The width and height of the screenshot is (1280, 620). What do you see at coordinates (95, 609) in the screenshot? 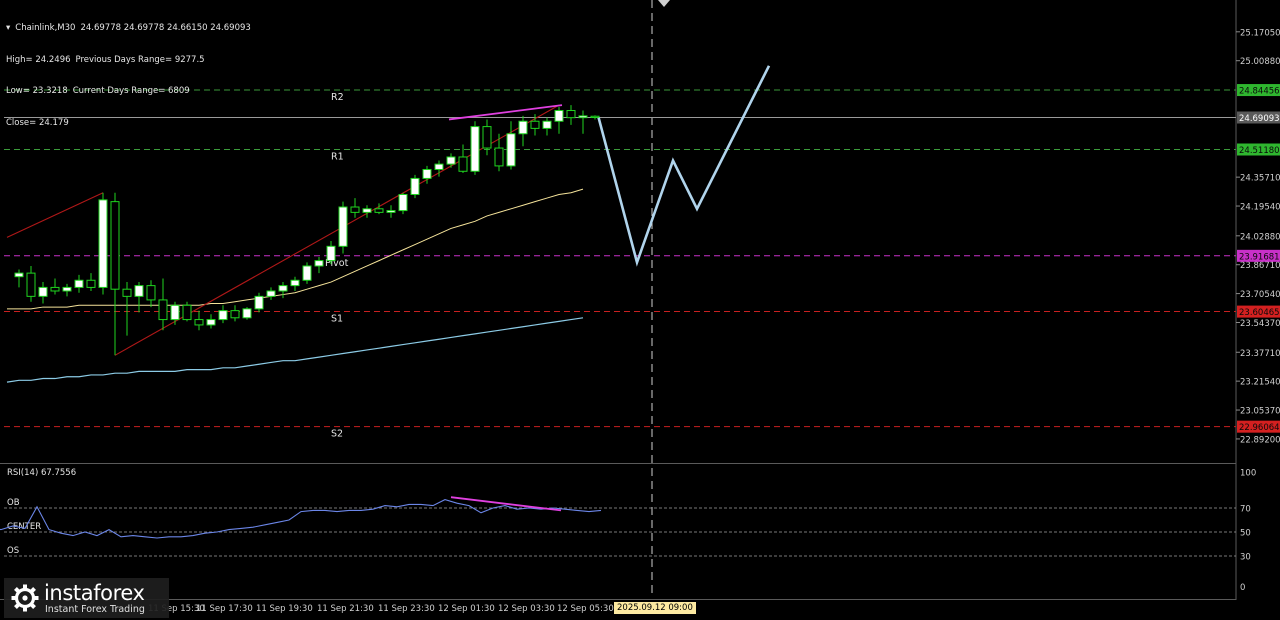
I see `logo-tagline: Instant Forex Trading` at bounding box center [95, 609].